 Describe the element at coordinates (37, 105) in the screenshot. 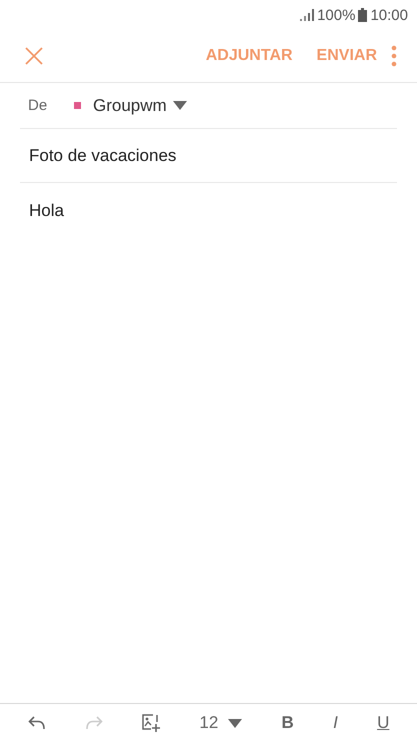

I see `from-label: De` at that location.